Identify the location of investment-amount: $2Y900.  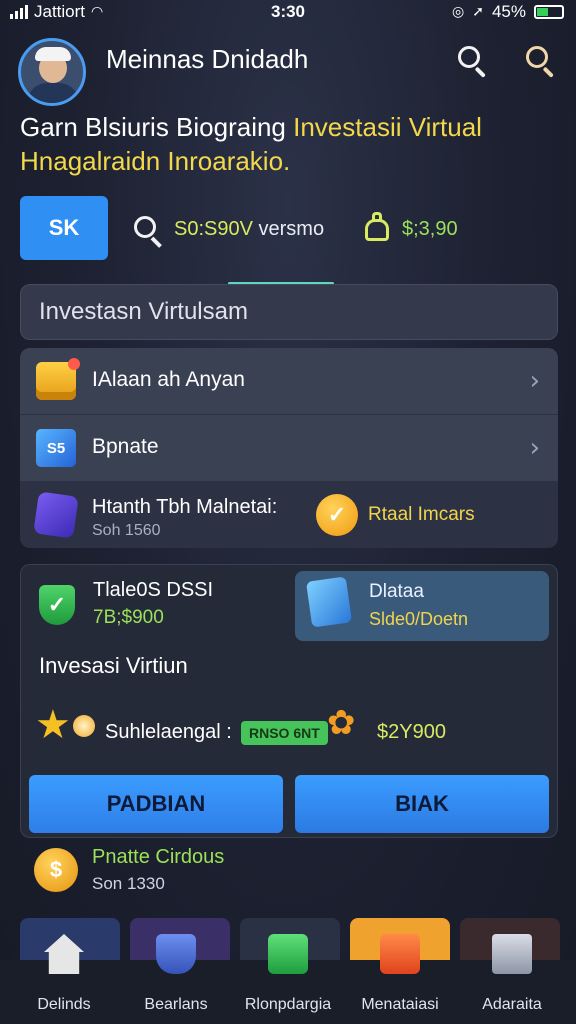
(411, 732).